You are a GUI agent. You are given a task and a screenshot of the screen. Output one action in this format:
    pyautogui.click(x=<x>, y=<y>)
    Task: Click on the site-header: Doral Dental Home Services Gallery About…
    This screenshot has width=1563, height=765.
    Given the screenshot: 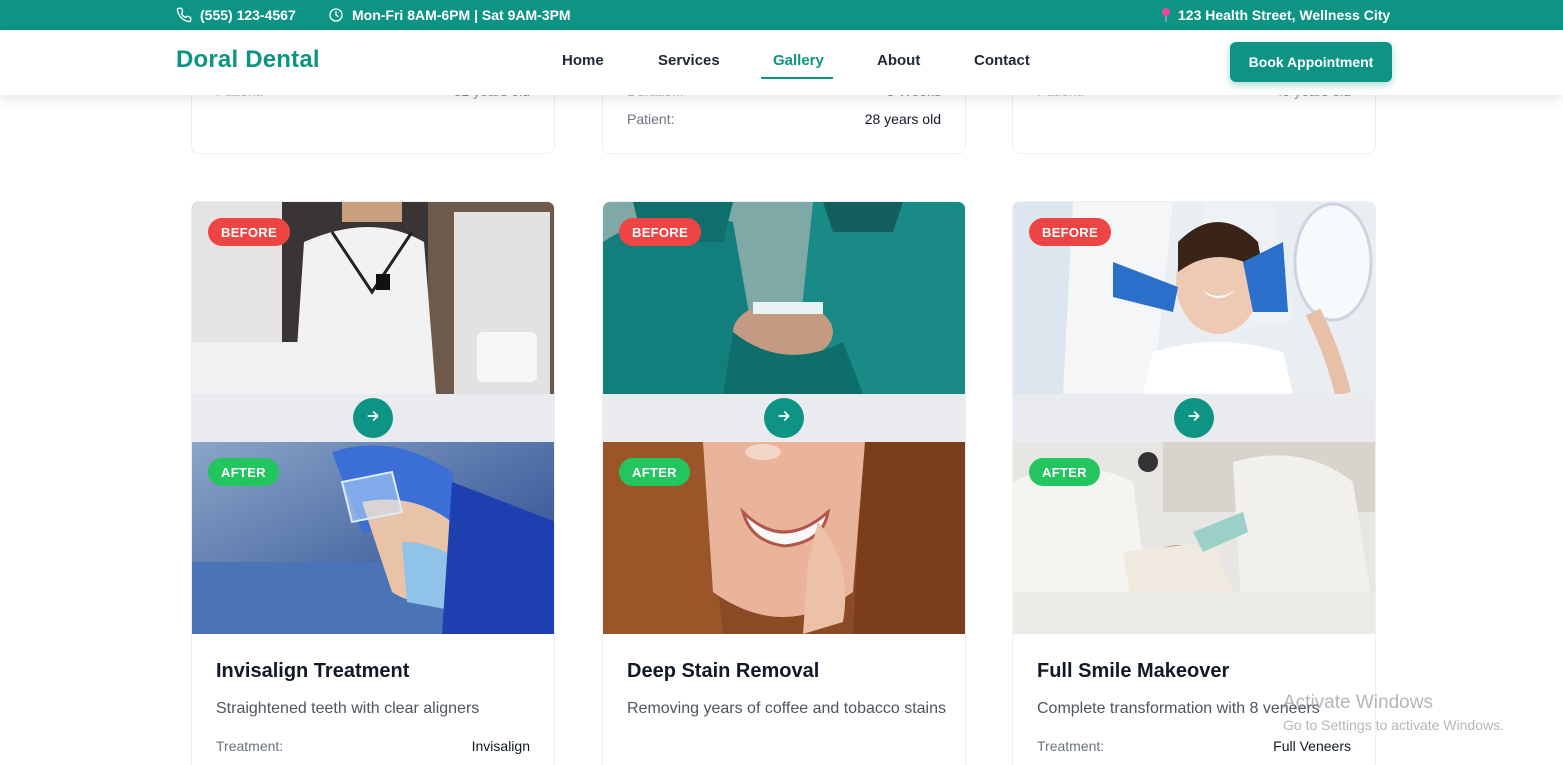 What is the action you would take?
    pyautogui.click(x=781, y=62)
    